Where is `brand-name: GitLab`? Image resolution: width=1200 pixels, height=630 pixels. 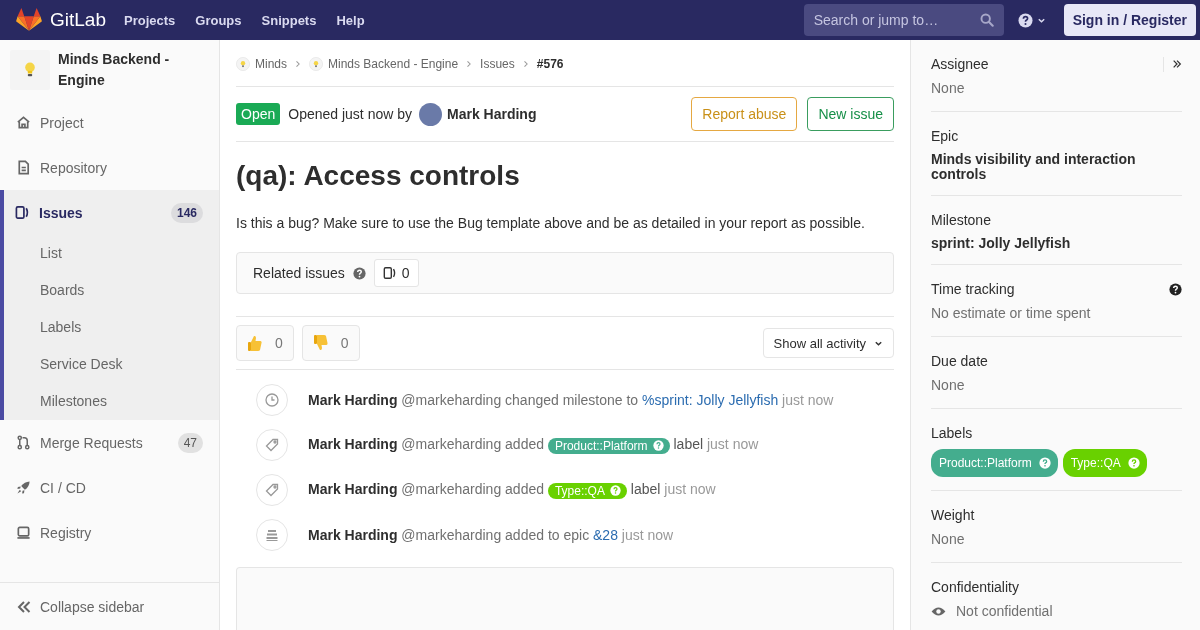 brand-name: GitLab is located at coordinates (78, 20).